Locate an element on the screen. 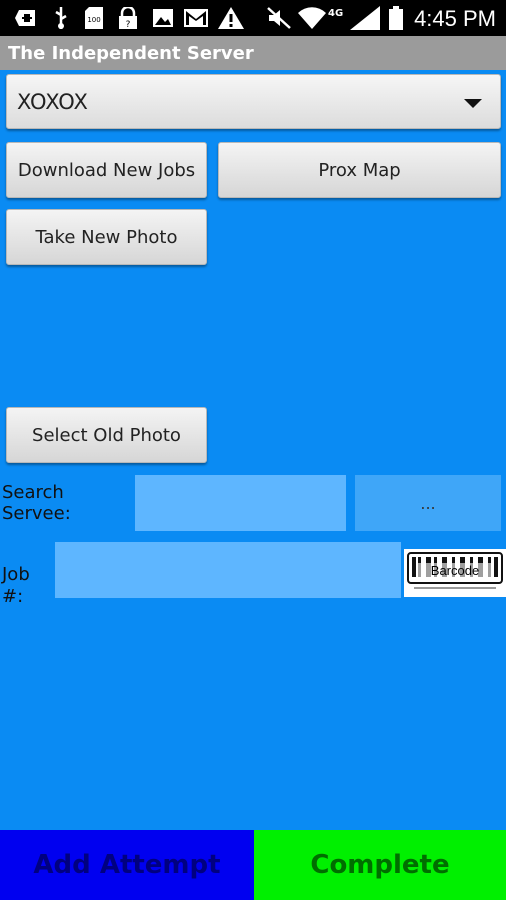  dropdown-arrow-icon is located at coordinates (473, 103).